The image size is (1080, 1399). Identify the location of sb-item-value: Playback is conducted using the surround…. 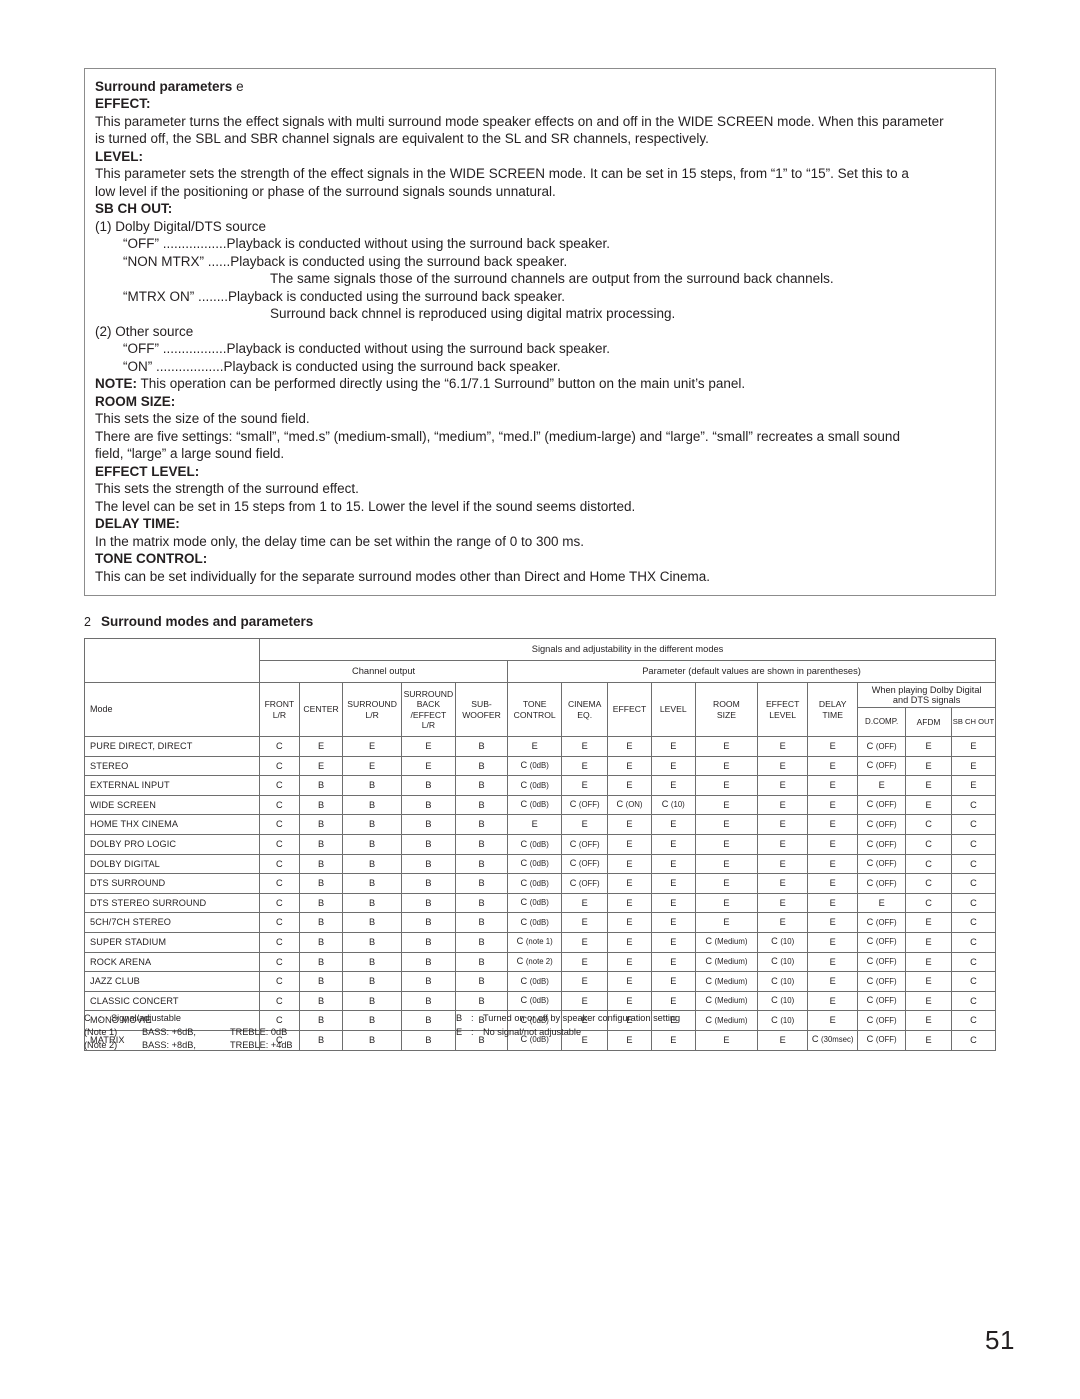
(399, 261).